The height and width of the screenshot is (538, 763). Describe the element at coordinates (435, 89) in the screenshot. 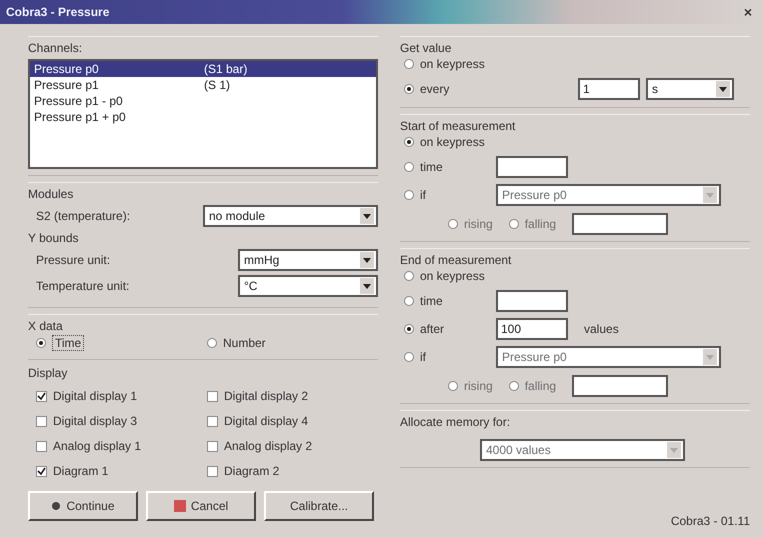

I see `radio-label: every` at that location.